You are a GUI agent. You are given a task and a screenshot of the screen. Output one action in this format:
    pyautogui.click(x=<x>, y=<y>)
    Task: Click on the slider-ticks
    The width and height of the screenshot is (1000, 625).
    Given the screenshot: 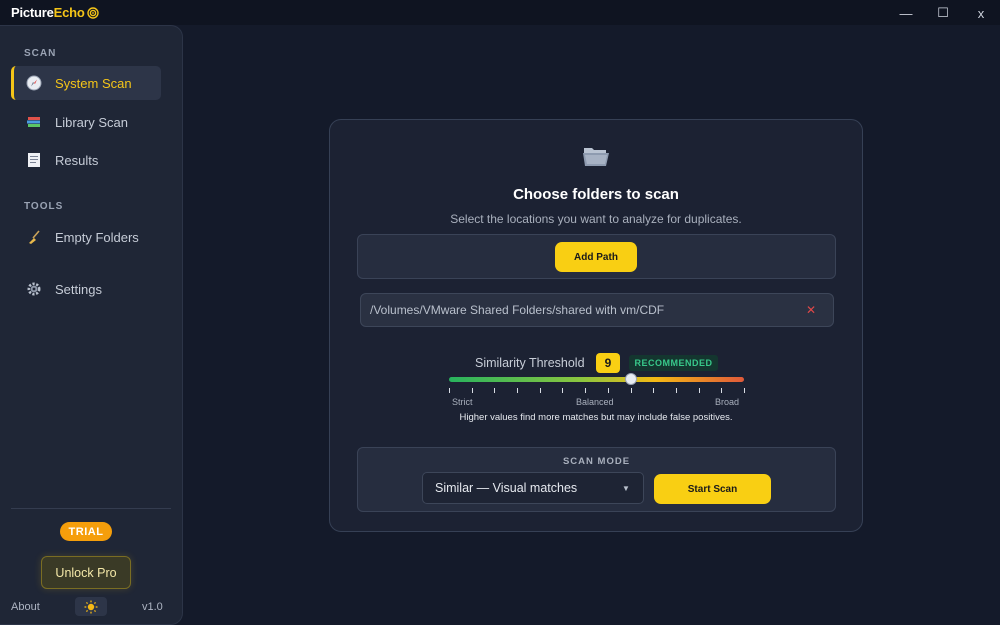 What is the action you would take?
    pyautogui.click(x=597, y=392)
    